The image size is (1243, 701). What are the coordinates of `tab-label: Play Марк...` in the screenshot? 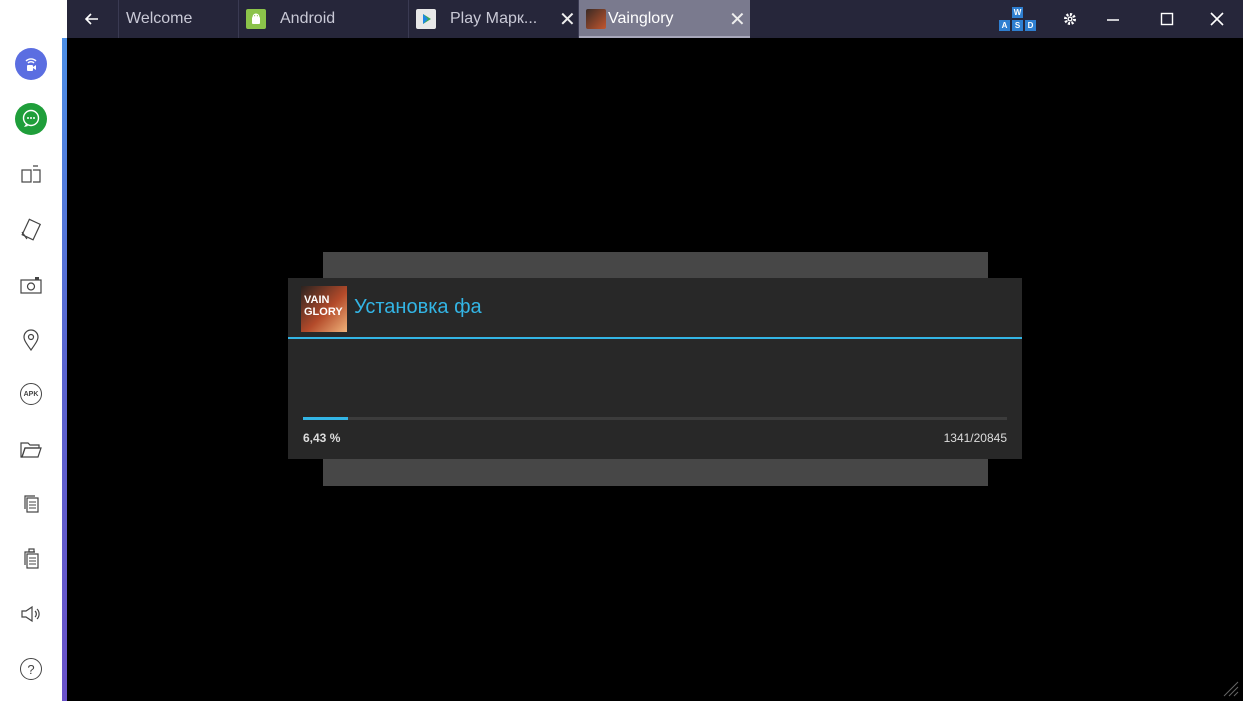 It's located at (494, 18).